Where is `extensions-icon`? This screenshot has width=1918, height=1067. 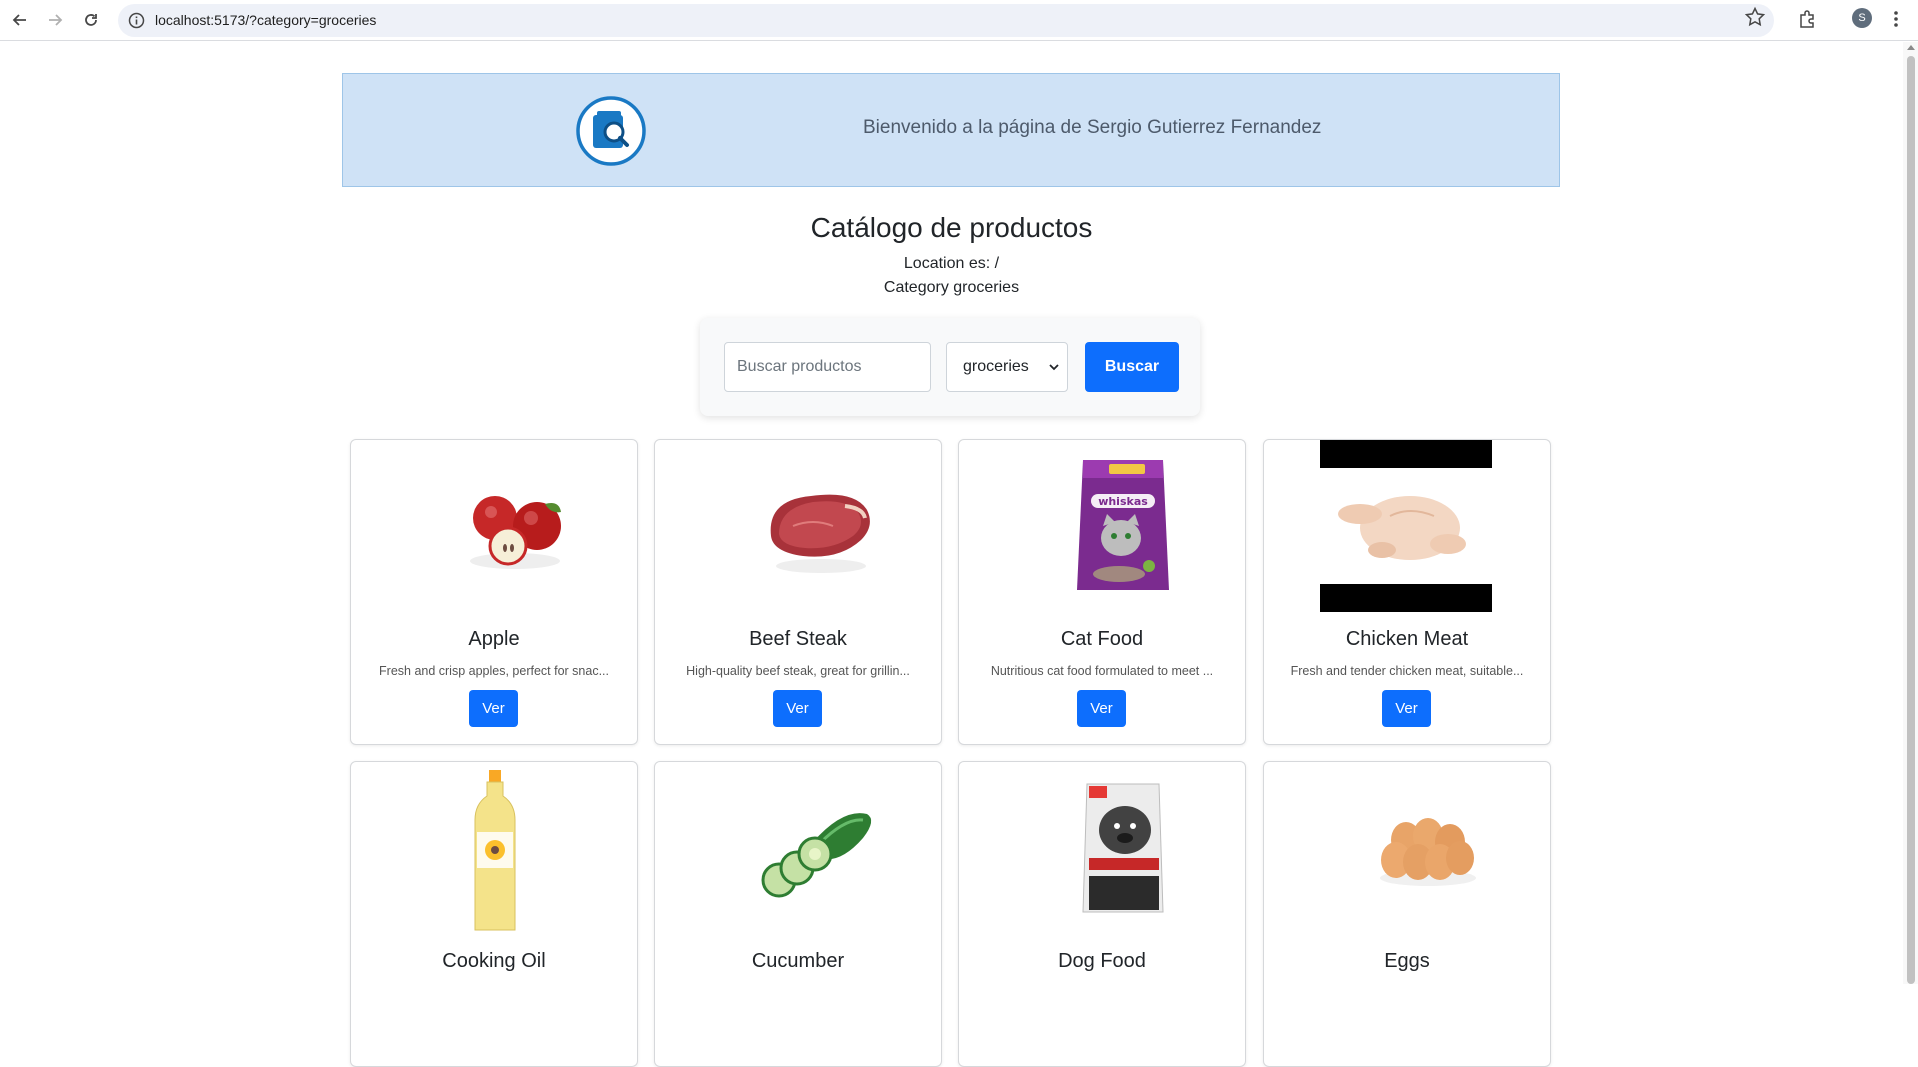
extensions-icon is located at coordinates (1808, 19).